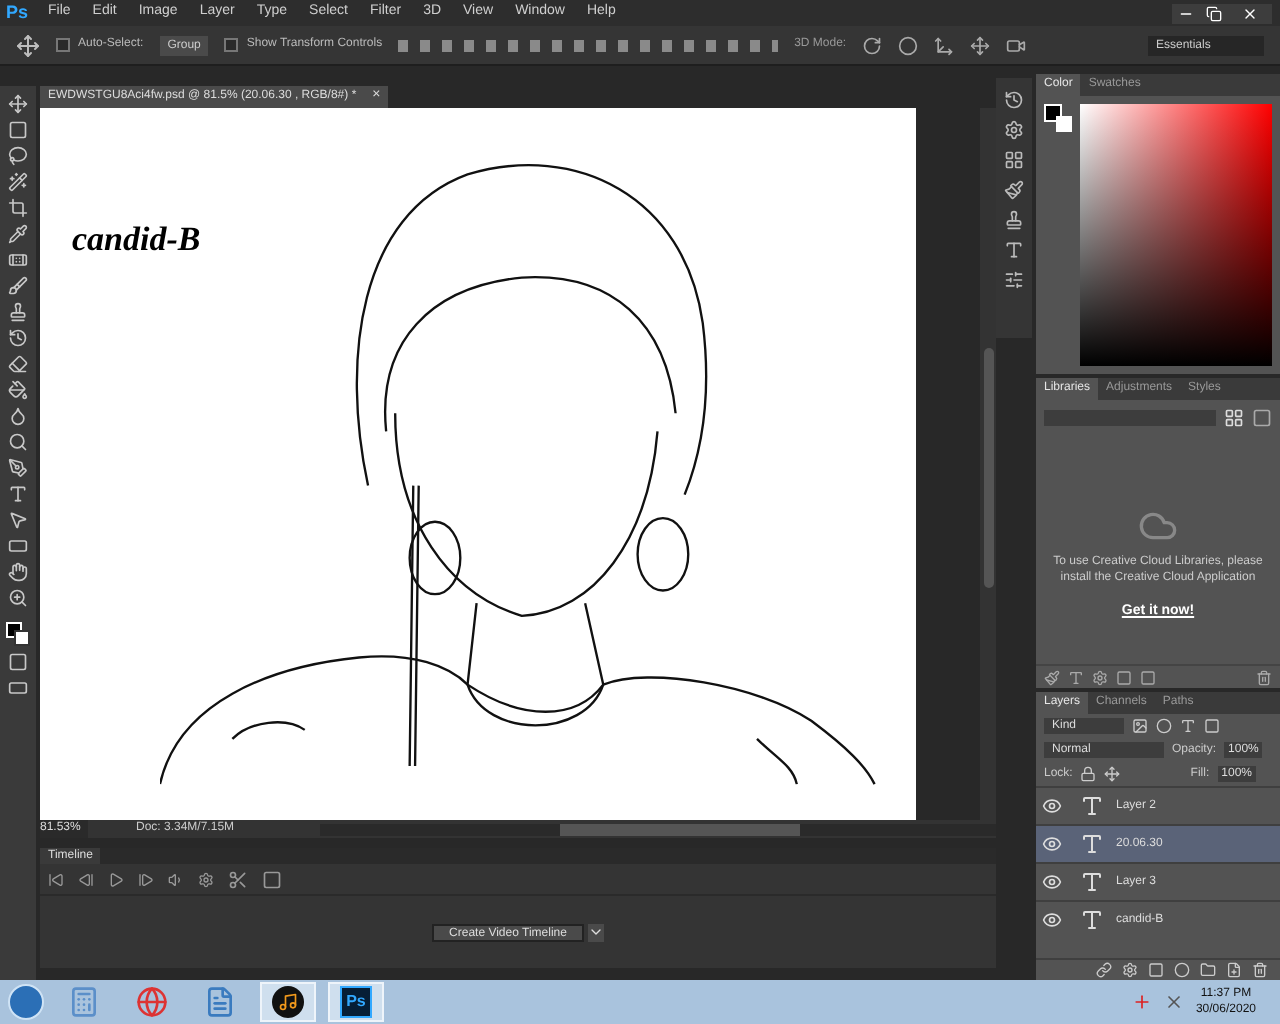 The image size is (1280, 1024). Describe the element at coordinates (18, 234) in the screenshot. I see `pipette-icon` at that location.